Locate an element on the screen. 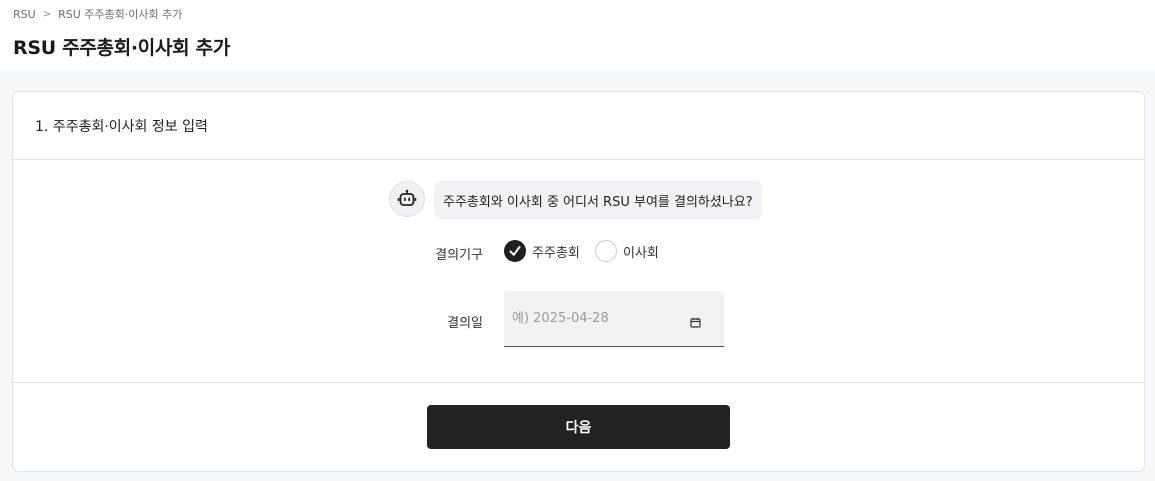 The image size is (1155, 481). breadcrumb: RSU > RSU 주주총회·이사회 추가 is located at coordinates (97, 14).